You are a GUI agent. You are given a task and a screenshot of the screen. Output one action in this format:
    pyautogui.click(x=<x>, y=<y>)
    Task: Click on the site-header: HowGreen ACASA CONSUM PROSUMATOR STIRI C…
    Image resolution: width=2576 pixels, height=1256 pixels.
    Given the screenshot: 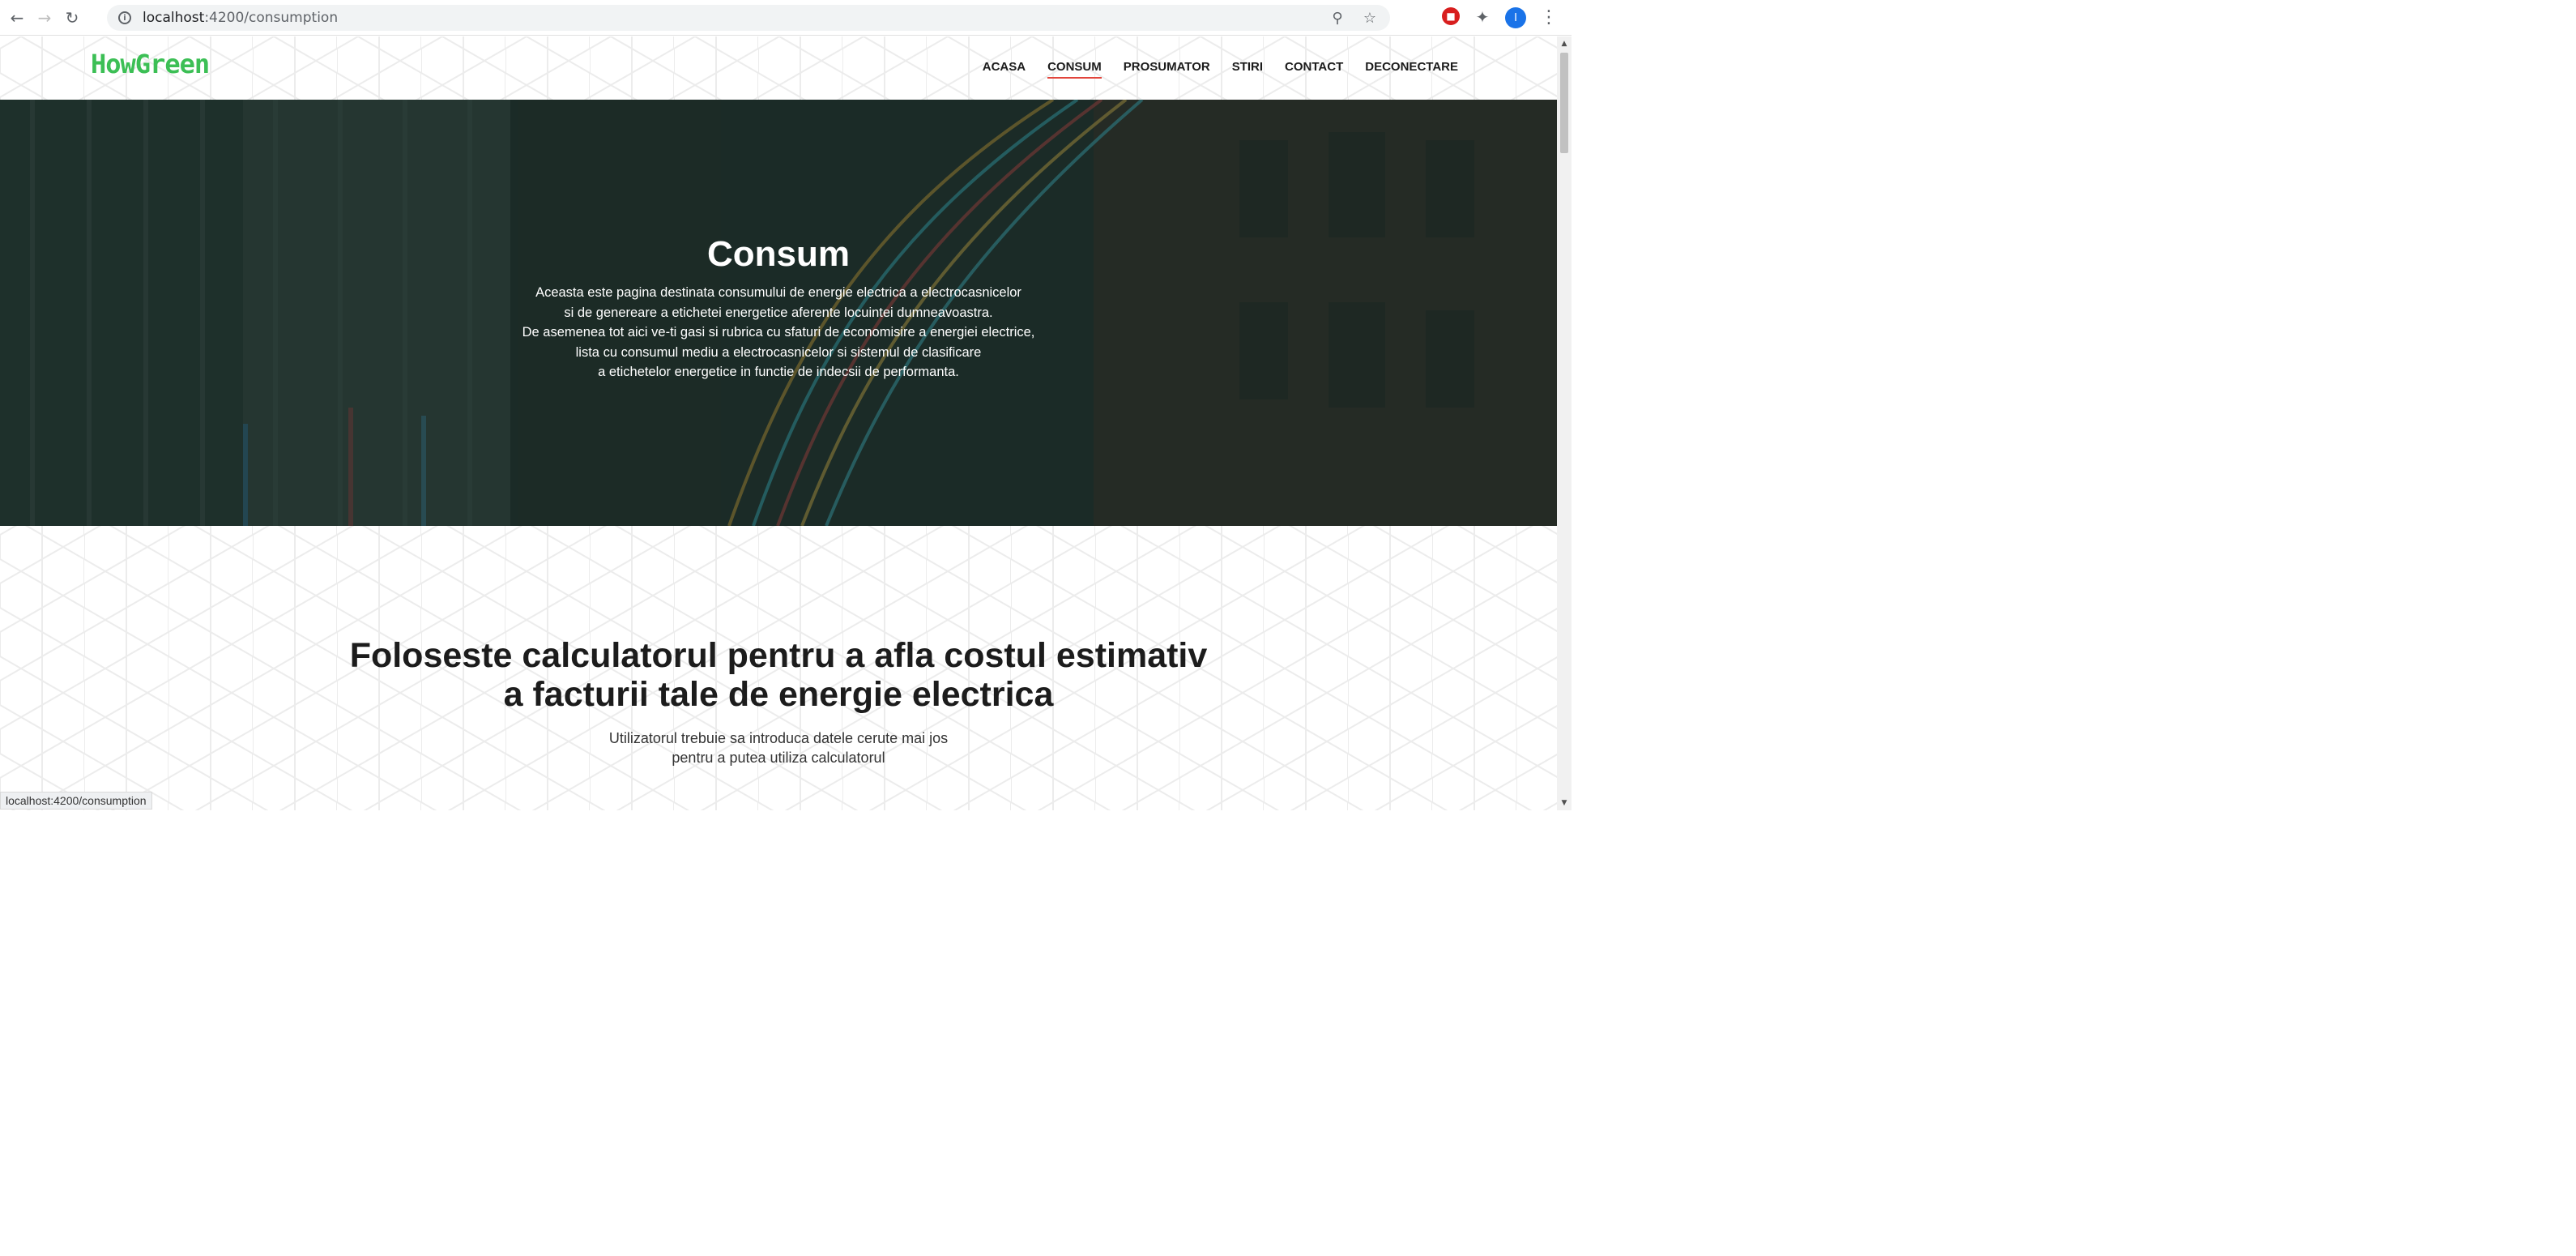 What is the action you would take?
    pyautogui.click(x=779, y=68)
    